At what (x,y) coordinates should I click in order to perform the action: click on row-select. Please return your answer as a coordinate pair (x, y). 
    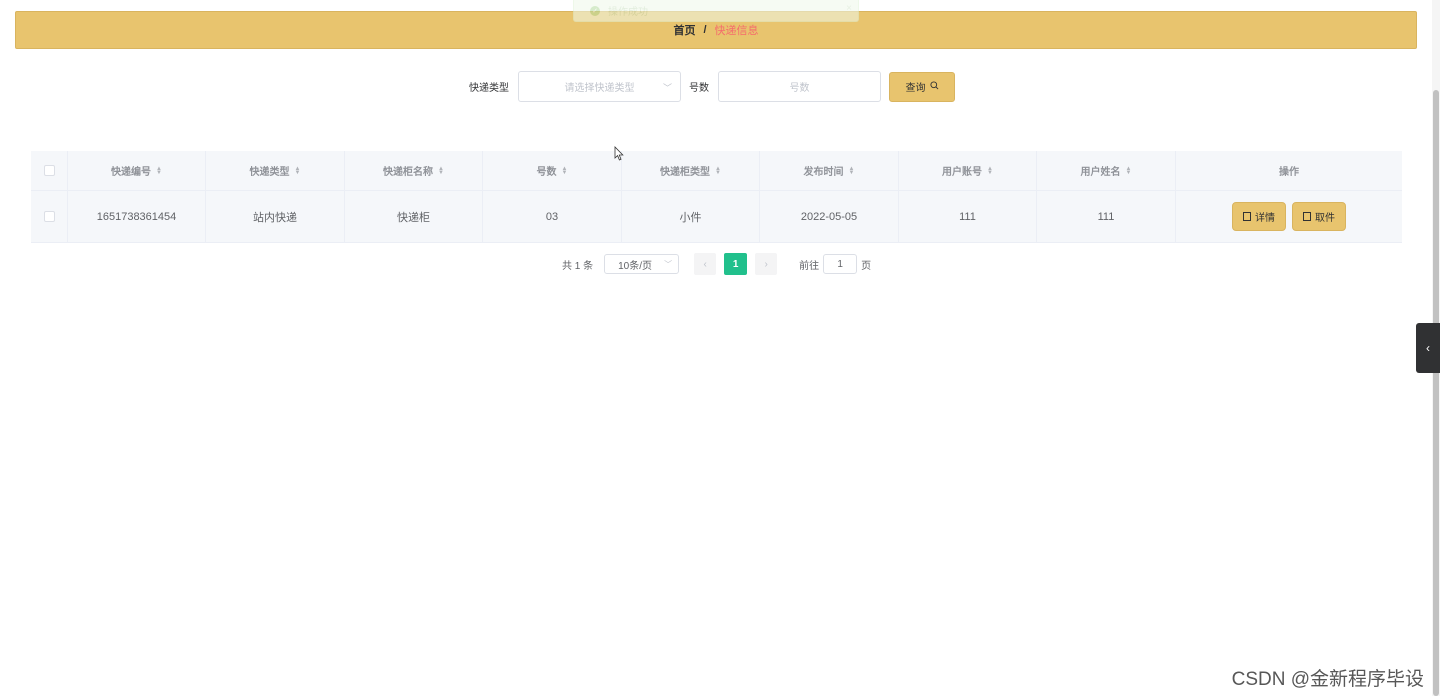
    Looking at the image, I should click on (49, 216).